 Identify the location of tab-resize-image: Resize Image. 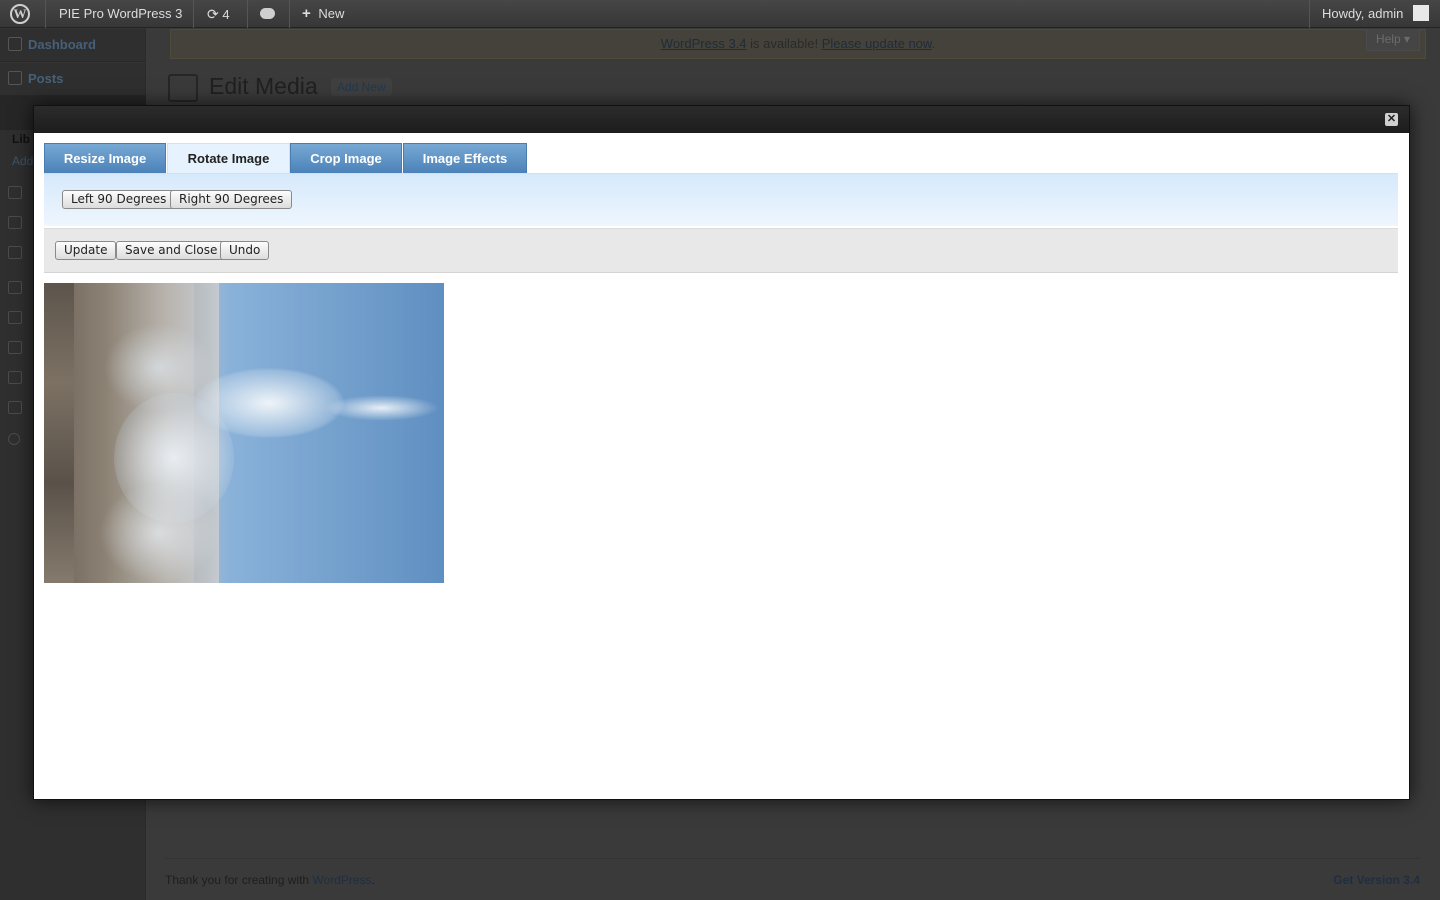
(105, 158).